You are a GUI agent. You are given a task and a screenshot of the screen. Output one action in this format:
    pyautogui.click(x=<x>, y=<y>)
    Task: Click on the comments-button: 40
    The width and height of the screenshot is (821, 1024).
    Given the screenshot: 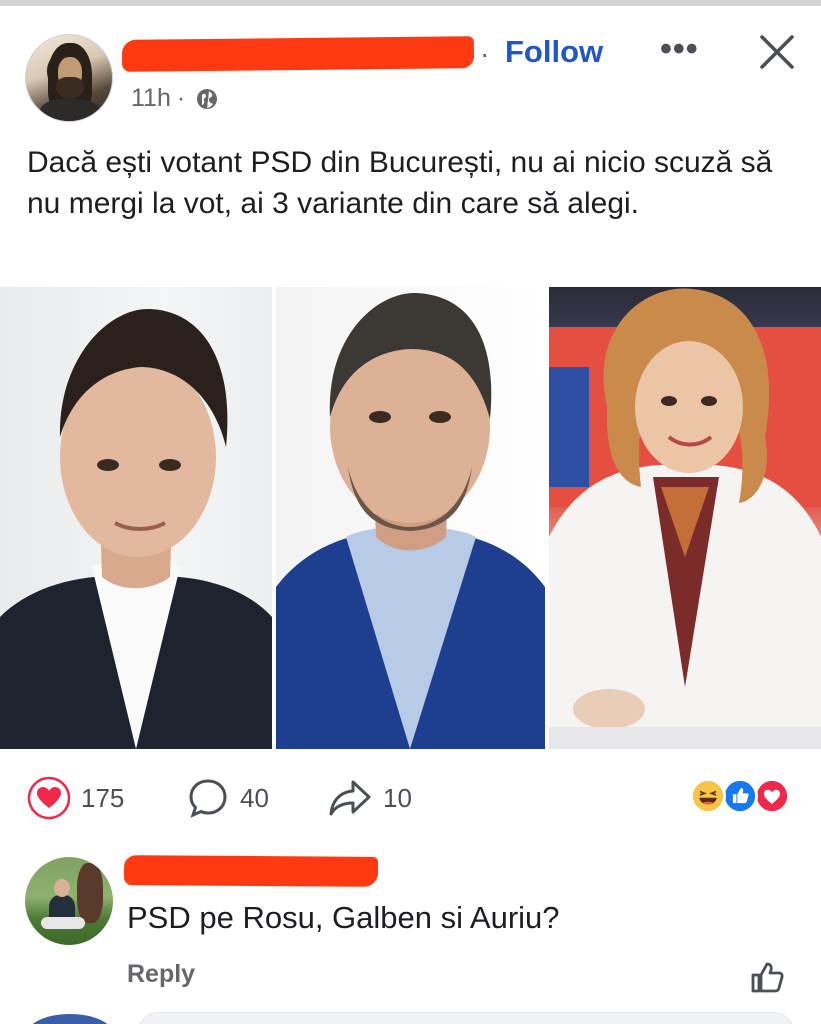 What is the action you would take?
    pyautogui.click(x=227, y=798)
    